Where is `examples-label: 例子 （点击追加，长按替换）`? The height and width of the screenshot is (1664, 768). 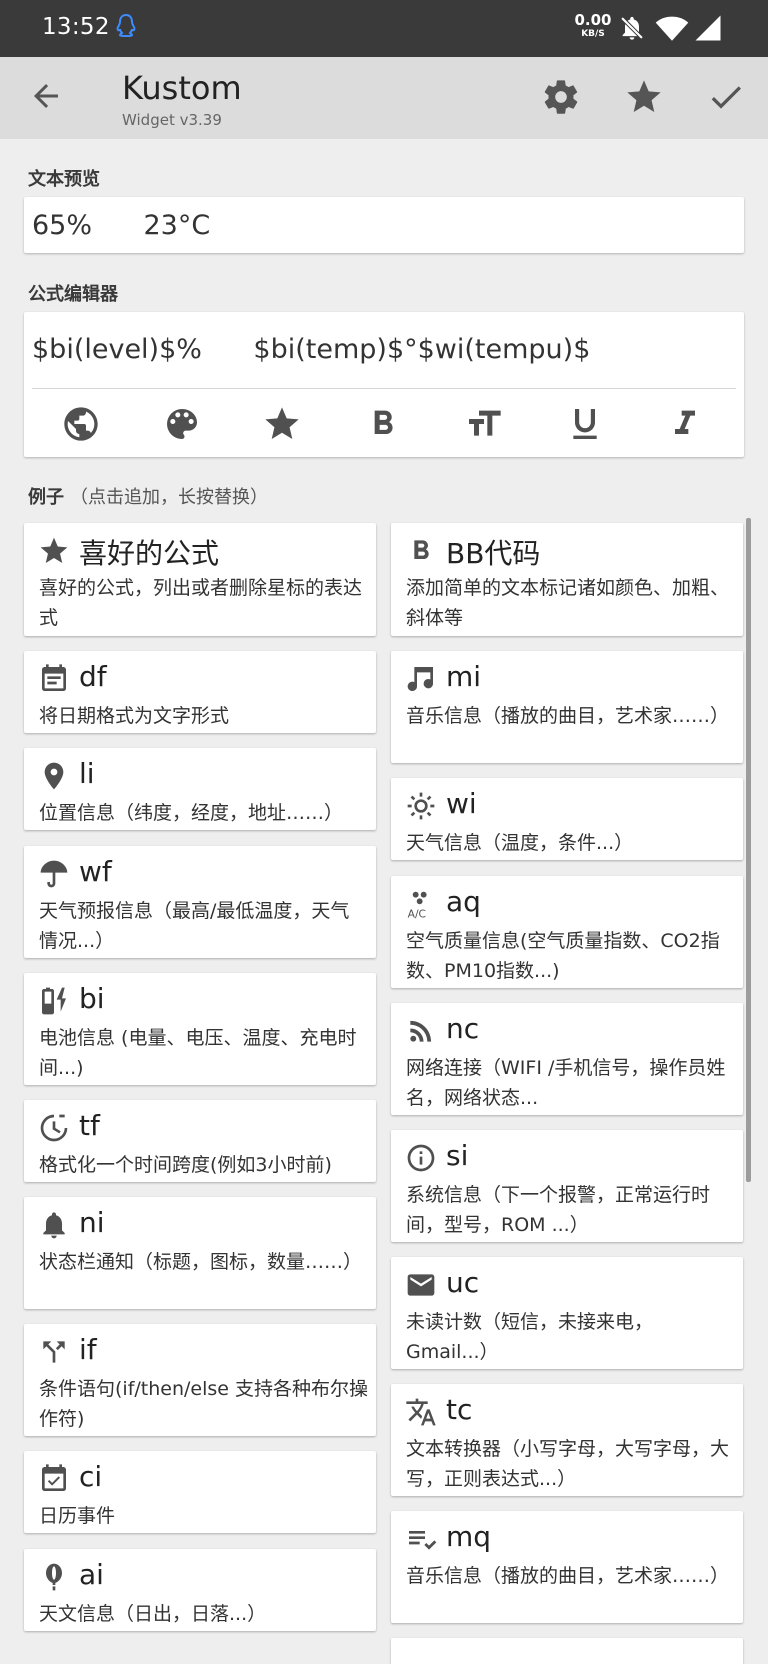 examples-label: 例子 （点击追加，长按替换） is located at coordinates (148, 496).